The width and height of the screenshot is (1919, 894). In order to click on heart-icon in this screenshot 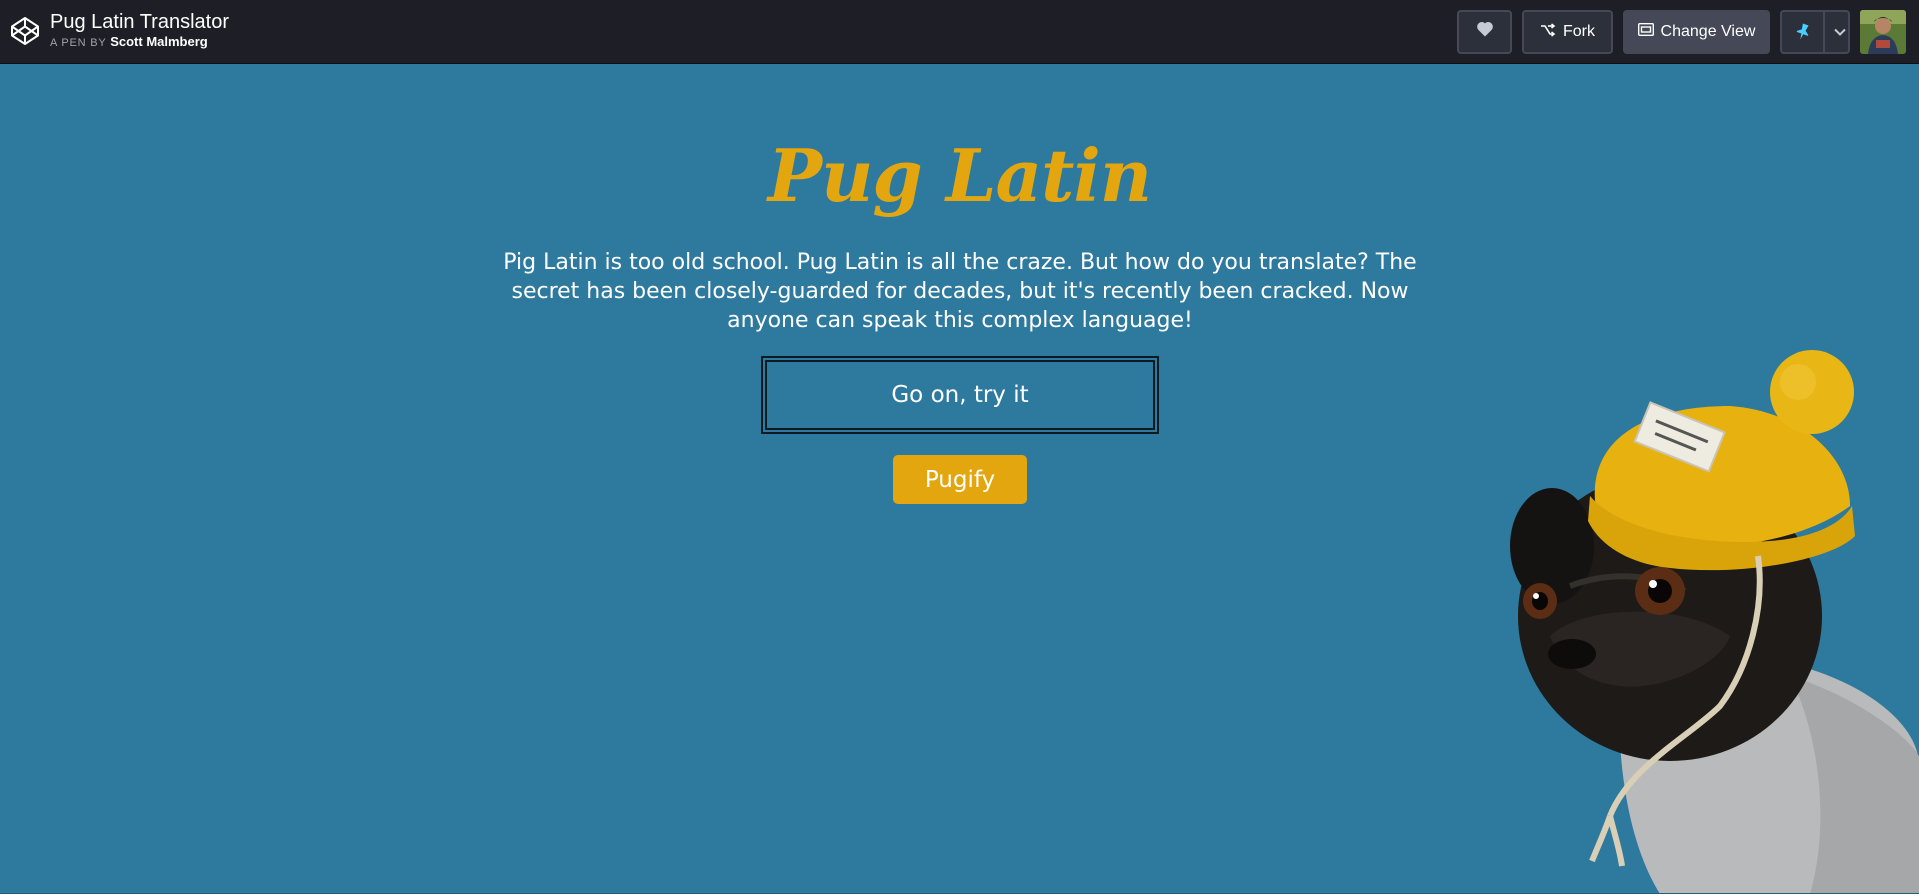, I will do `click(1484, 32)`.